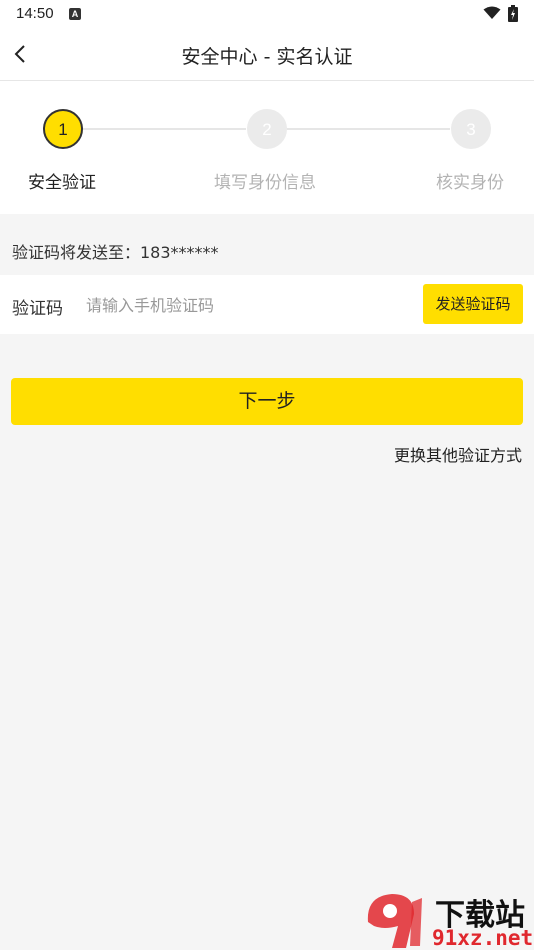 This screenshot has width=534, height=950. Describe the element at coordinates (492, 12) in the screenshot. I see `wifi-icon` at that location.